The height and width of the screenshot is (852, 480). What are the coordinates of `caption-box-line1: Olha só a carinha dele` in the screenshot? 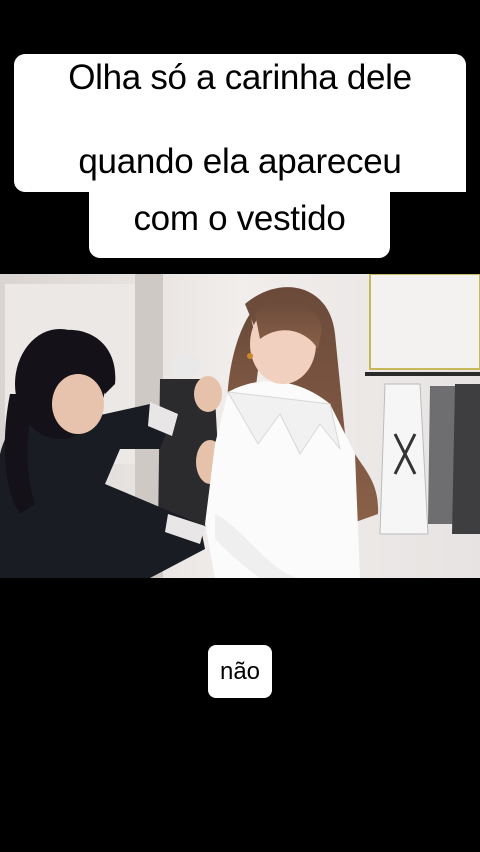 It's located at (240, 96).